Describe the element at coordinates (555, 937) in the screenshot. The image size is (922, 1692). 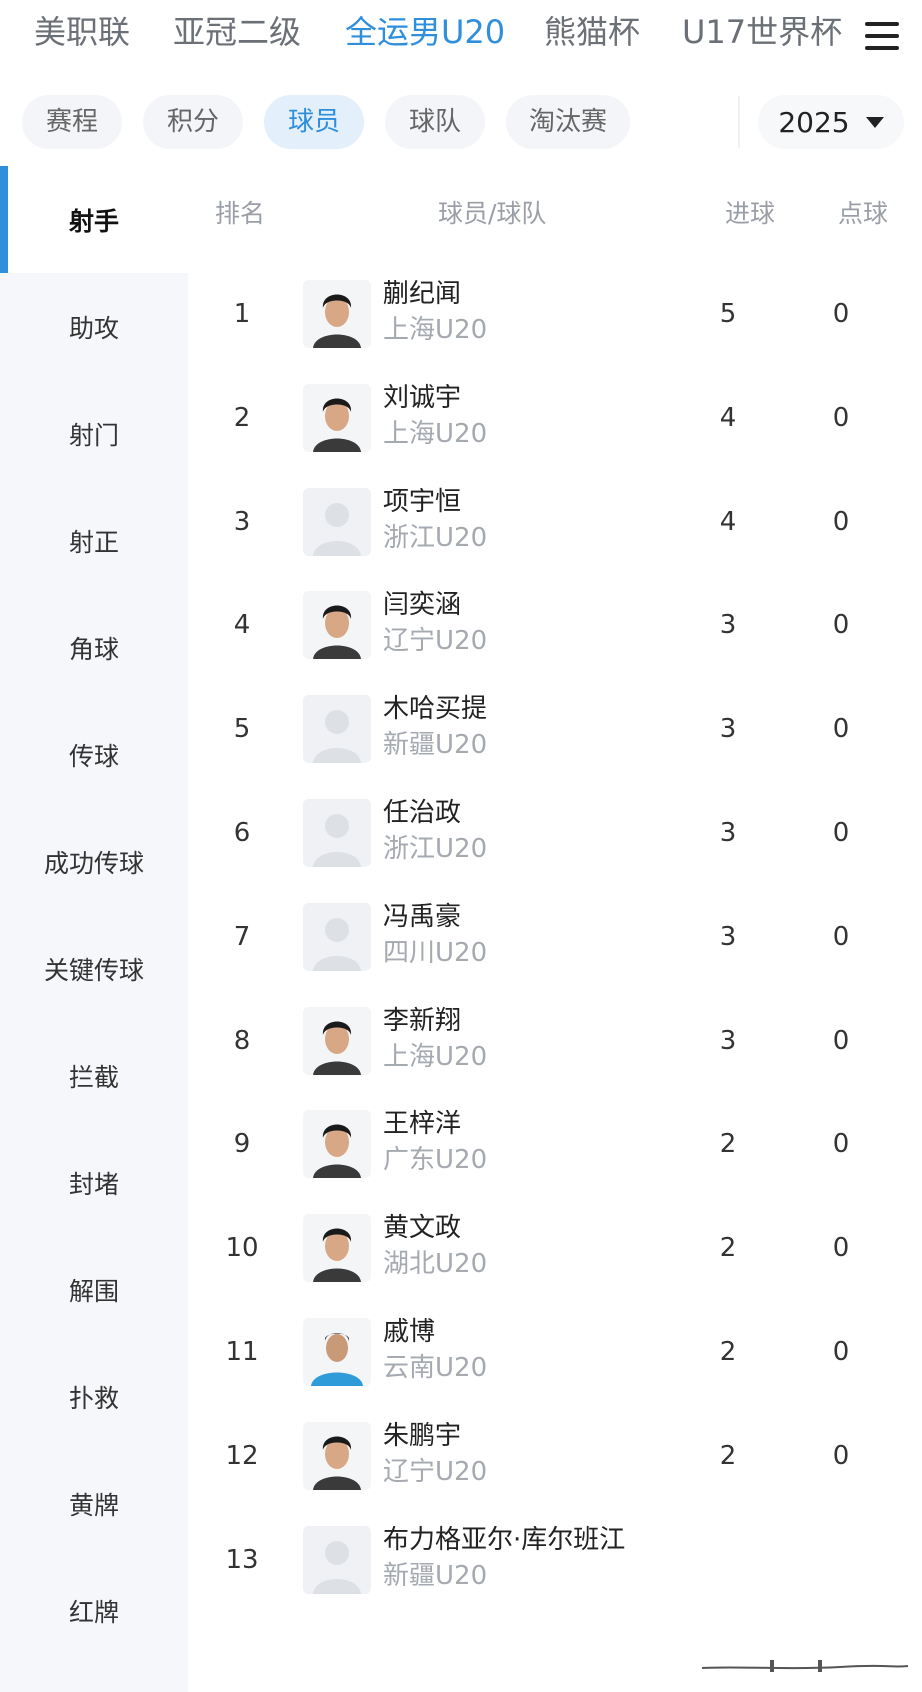
I see `table-row: 7 冯禹豪 四川U20 3 0` at that location.